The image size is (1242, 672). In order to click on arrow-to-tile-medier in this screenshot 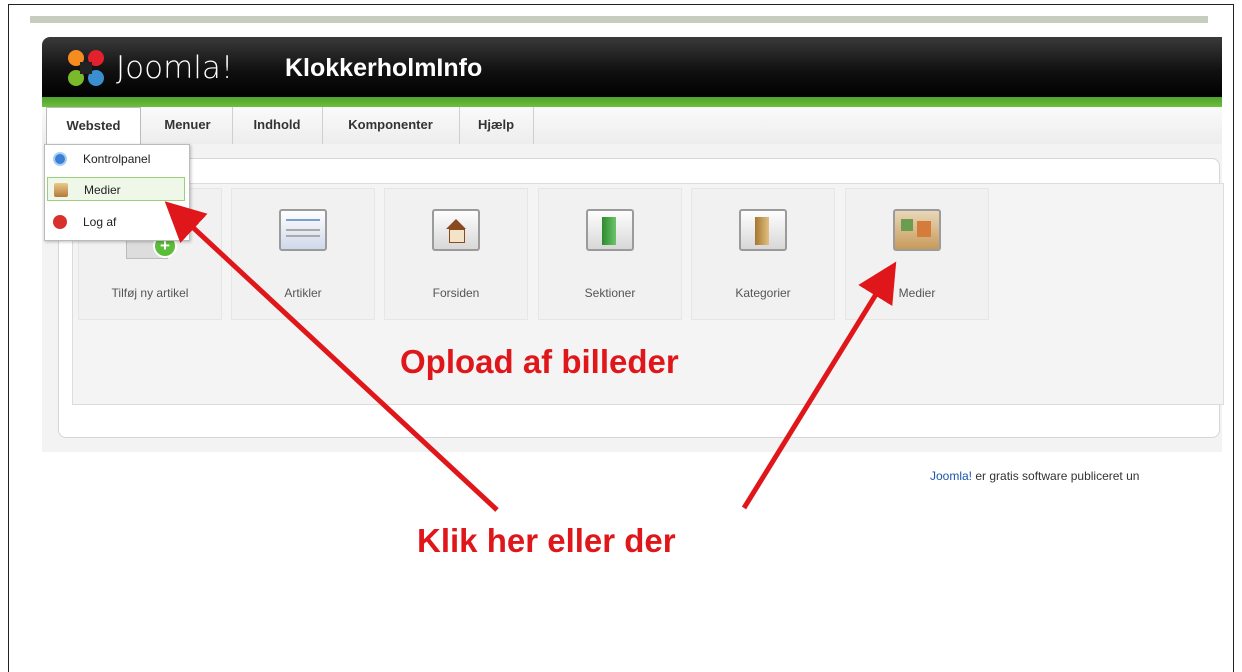, I will do `click(819, 385)`.